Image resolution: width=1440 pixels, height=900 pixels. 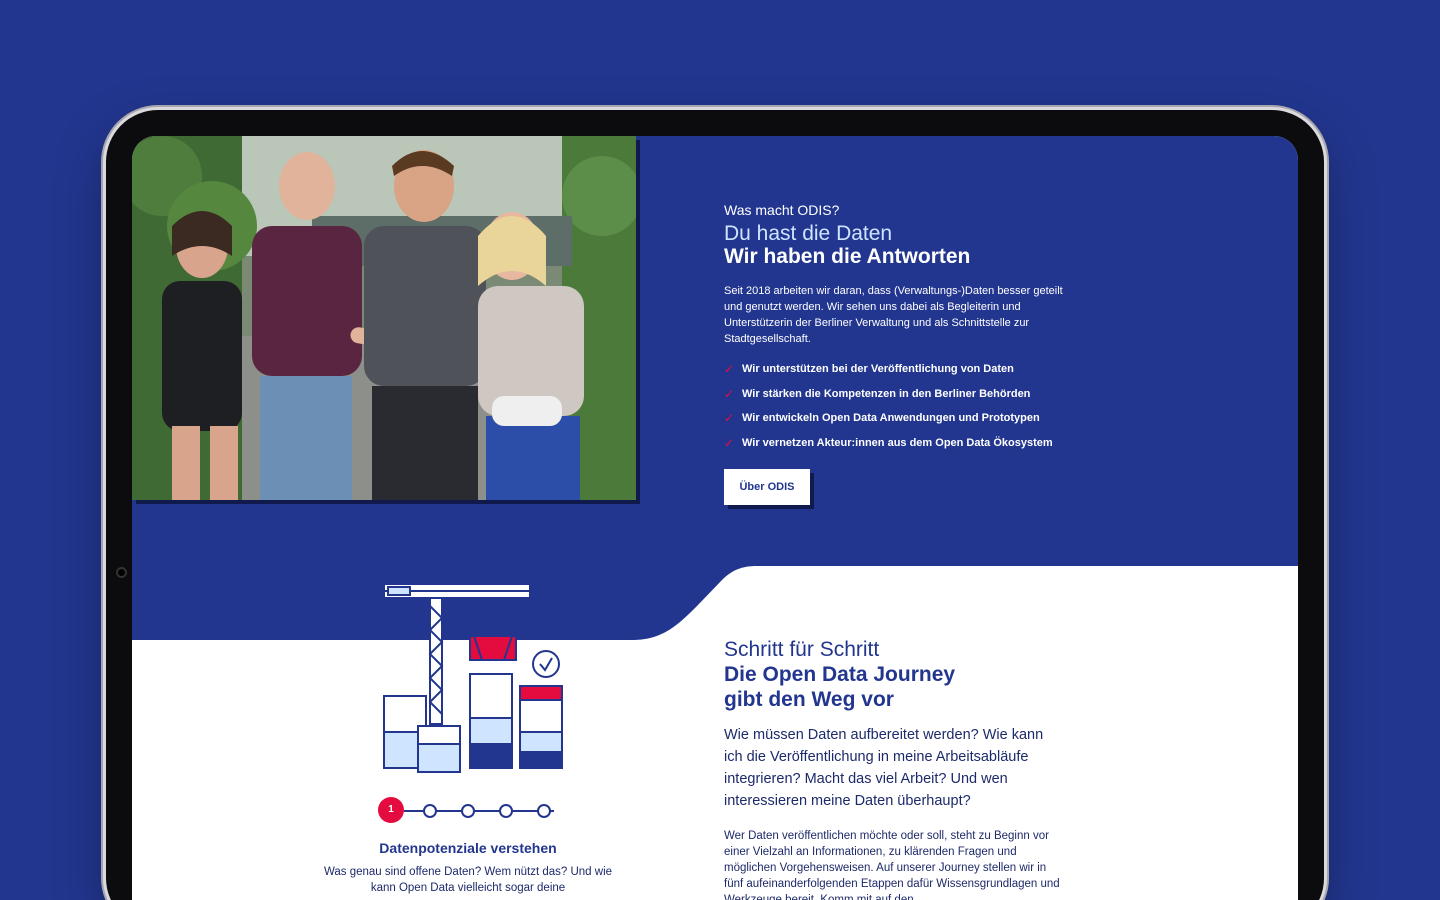 I want to click on step-3-dot, so click(x=468, y=811).